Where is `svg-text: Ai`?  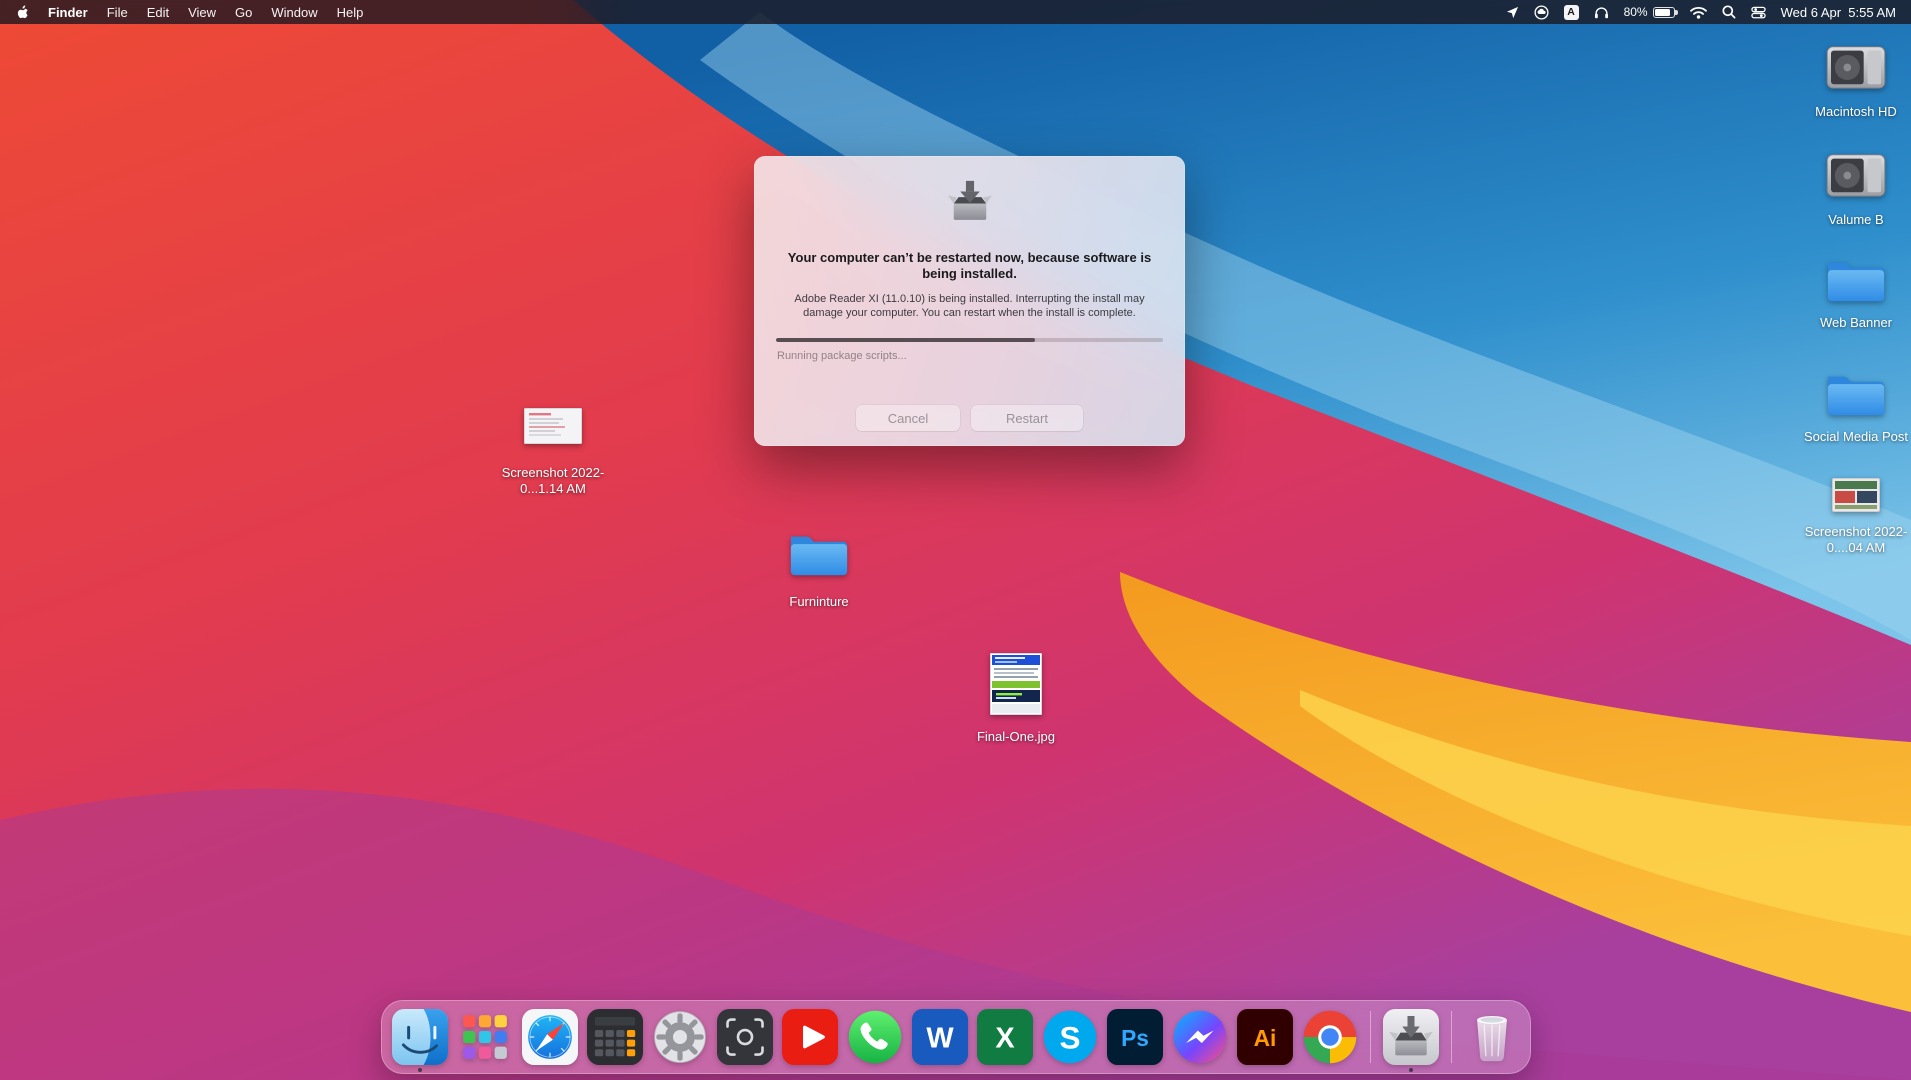 svg-text: Ai is located at coordinates (1264, 1038).